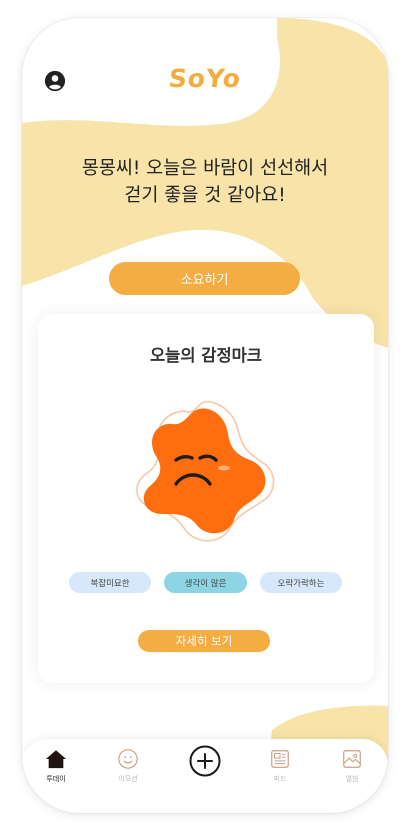 This screenshot has width=411, height=839. What do you see at coordinates (280, 770) in the screenshot?
I see `tab-feed: 피드` at bounding box center [280, 770].